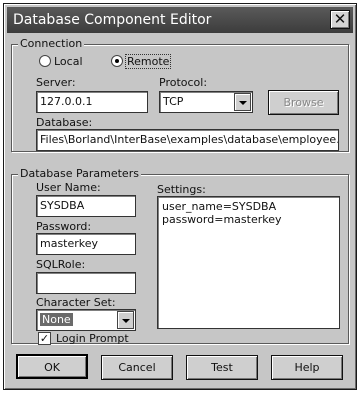 Image resolution: width=360 pixels, height=393 pixels. What do you see at coordinates (45, 61) in the screenshot?
I see `local-radio` at bounding box center [45, 61].